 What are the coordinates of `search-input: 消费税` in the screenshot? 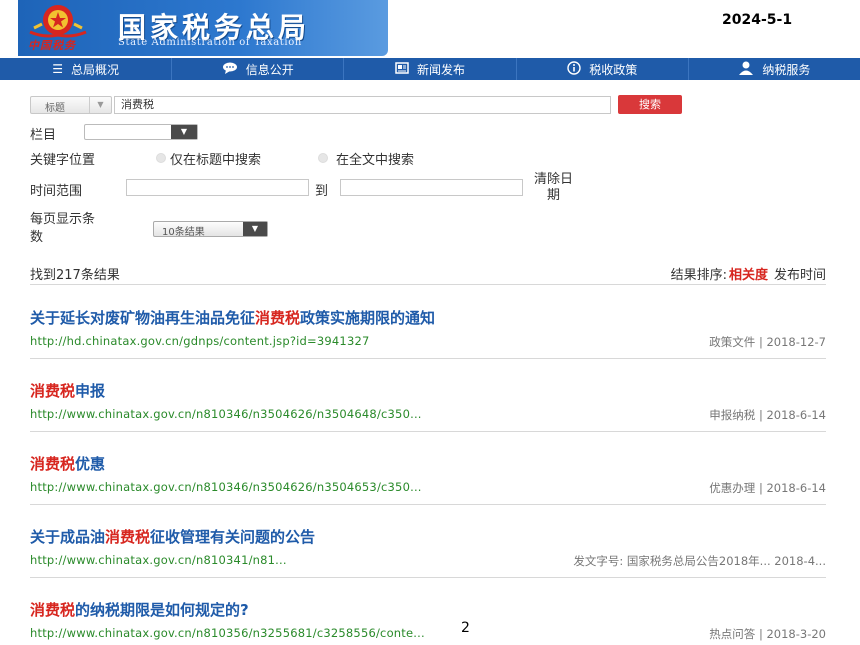 It's located at (362, 105).